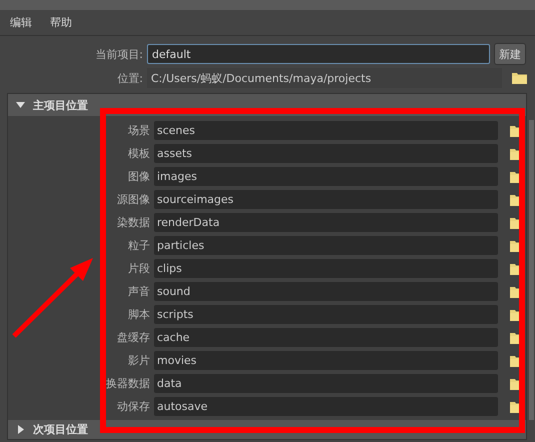 The image size is (535, 442). What do you see at coordinates (326, 406) in the screenshot?
I see `path-field: autosave` at bounding box center [326, 406].